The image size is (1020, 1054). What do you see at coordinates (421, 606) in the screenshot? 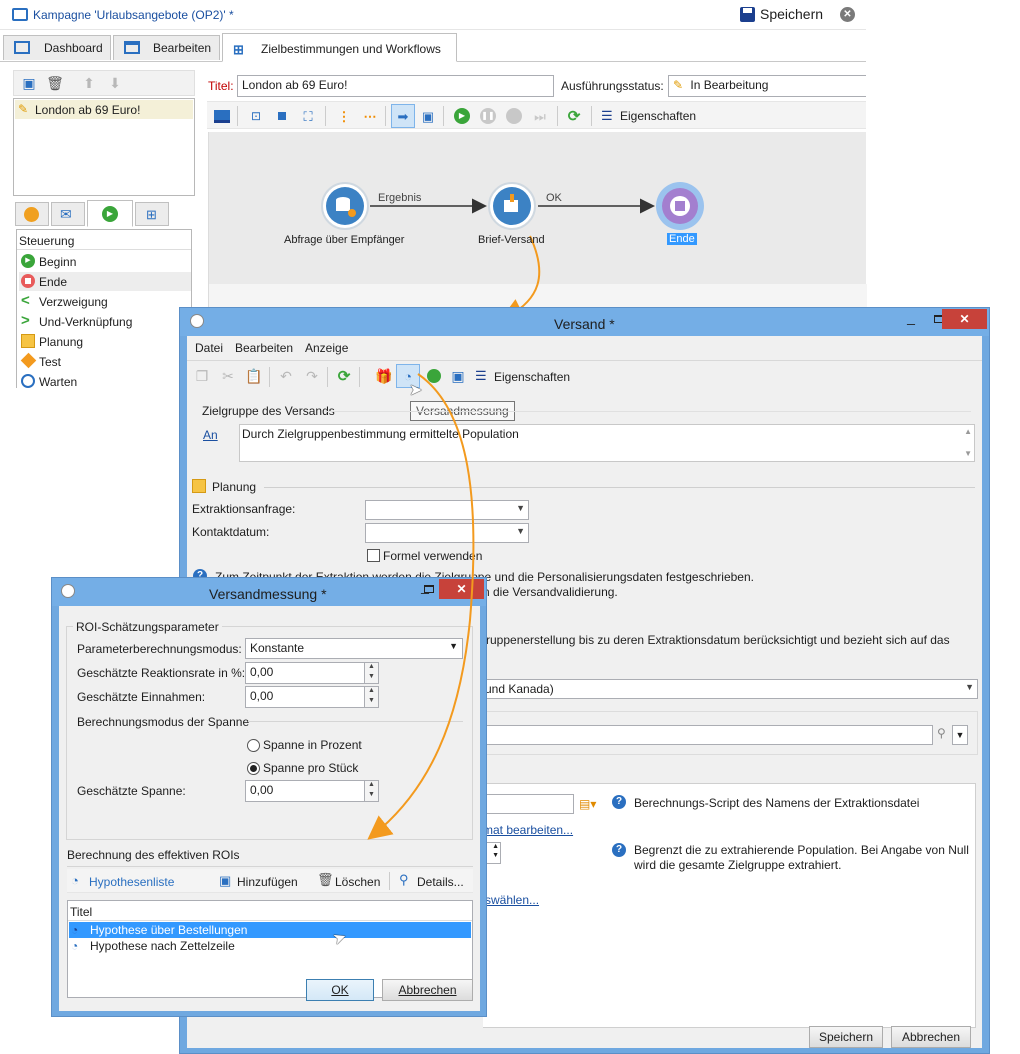
I see `callout-arrow-measure` at bounding box center [421, 606].